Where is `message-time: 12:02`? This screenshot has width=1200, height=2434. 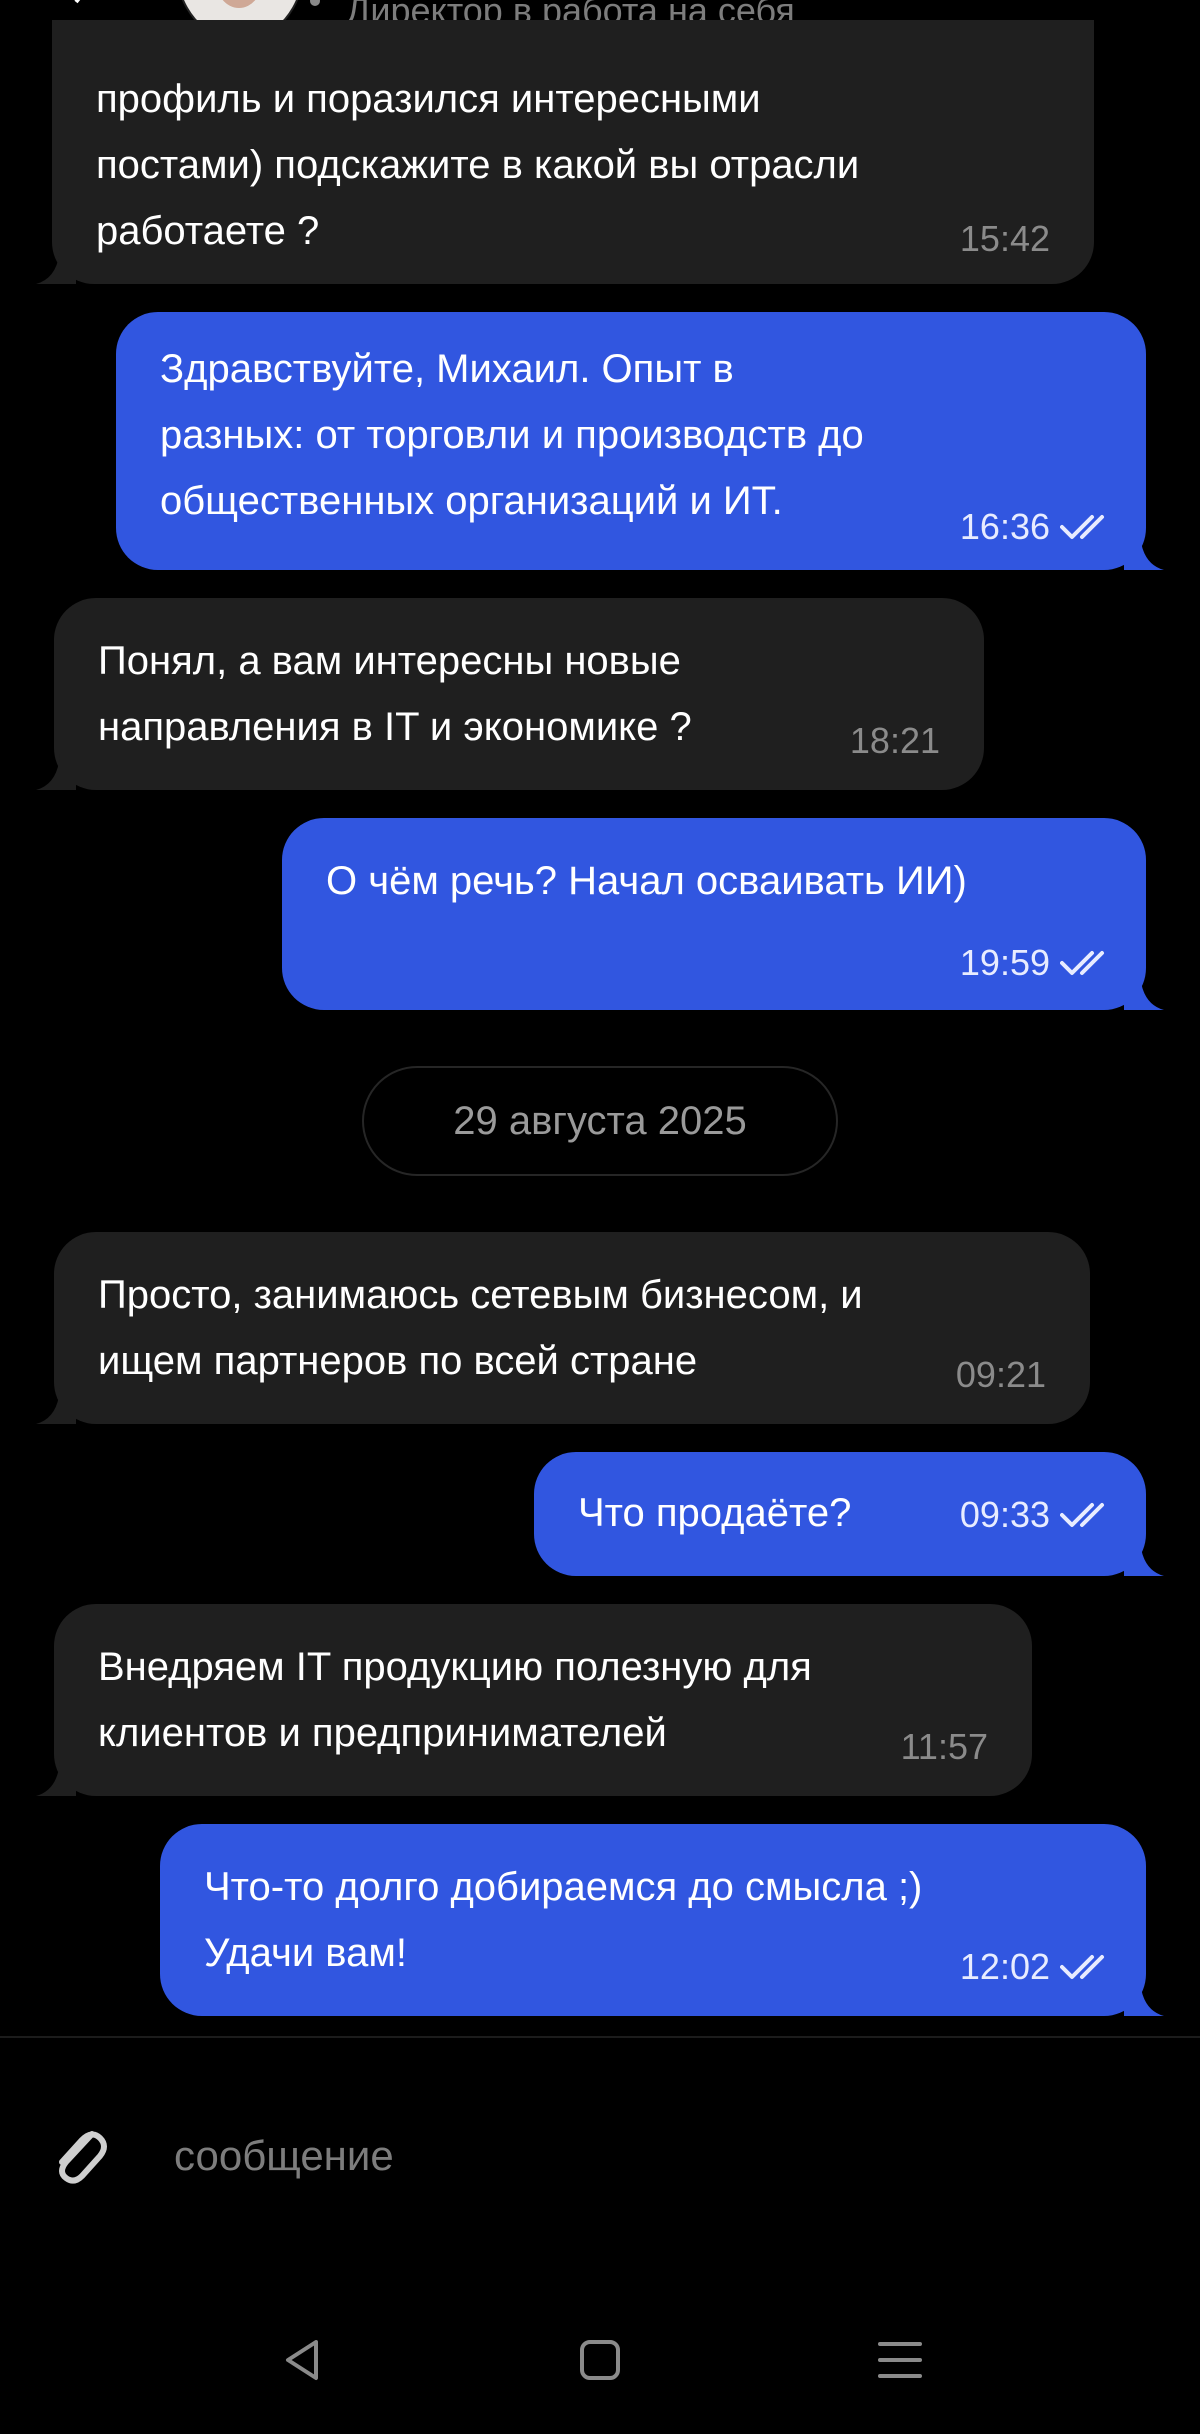 message-time: 12:02 is located at coordinates (1037, 1967).